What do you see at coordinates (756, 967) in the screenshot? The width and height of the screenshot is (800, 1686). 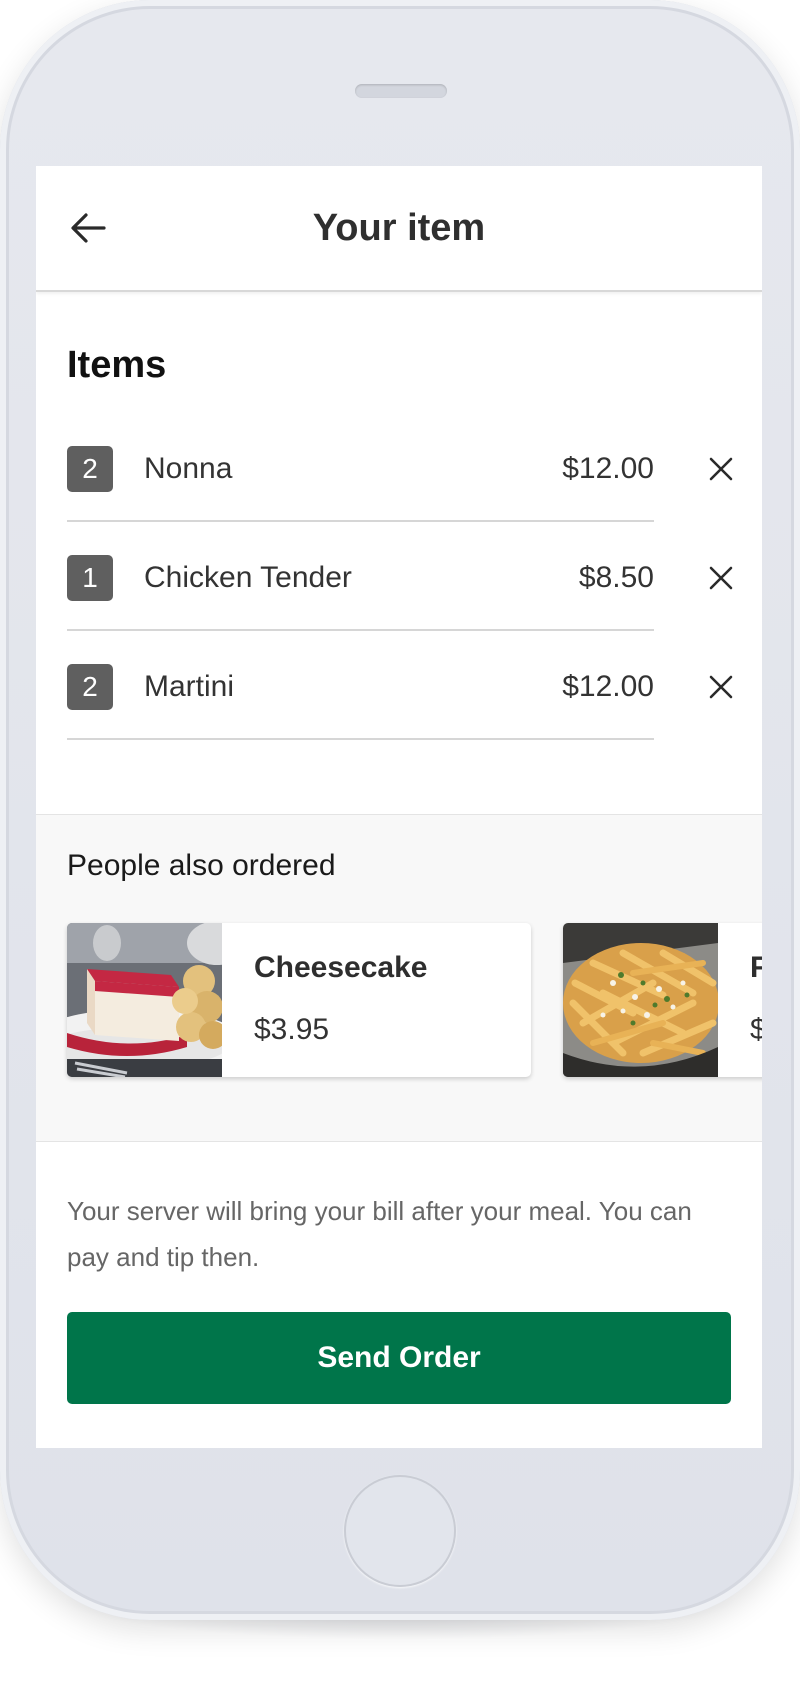 I see `suggestion-name: F` at bounding box center [756, 967].